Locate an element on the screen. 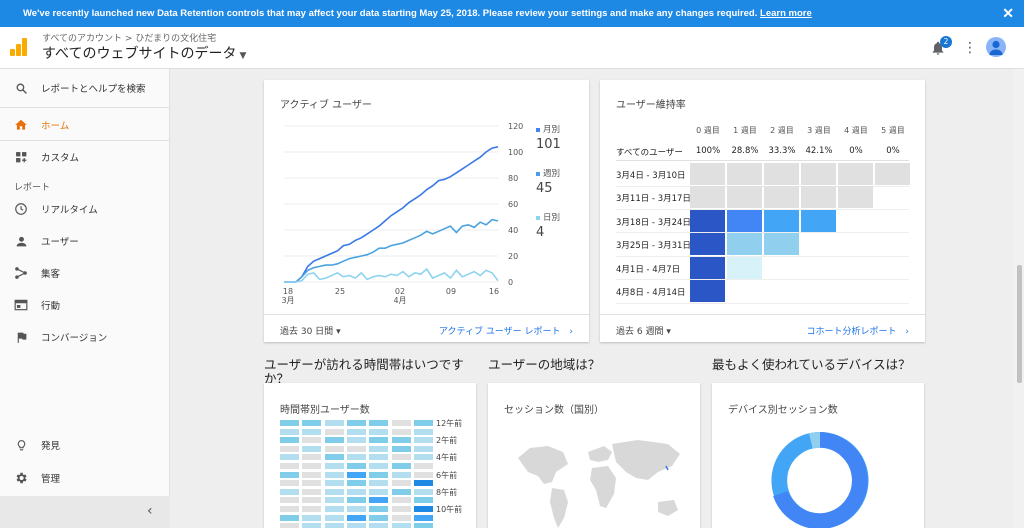  date-range-selector: 過去 6 週間 ▾ is located at coordinates (643, 330).